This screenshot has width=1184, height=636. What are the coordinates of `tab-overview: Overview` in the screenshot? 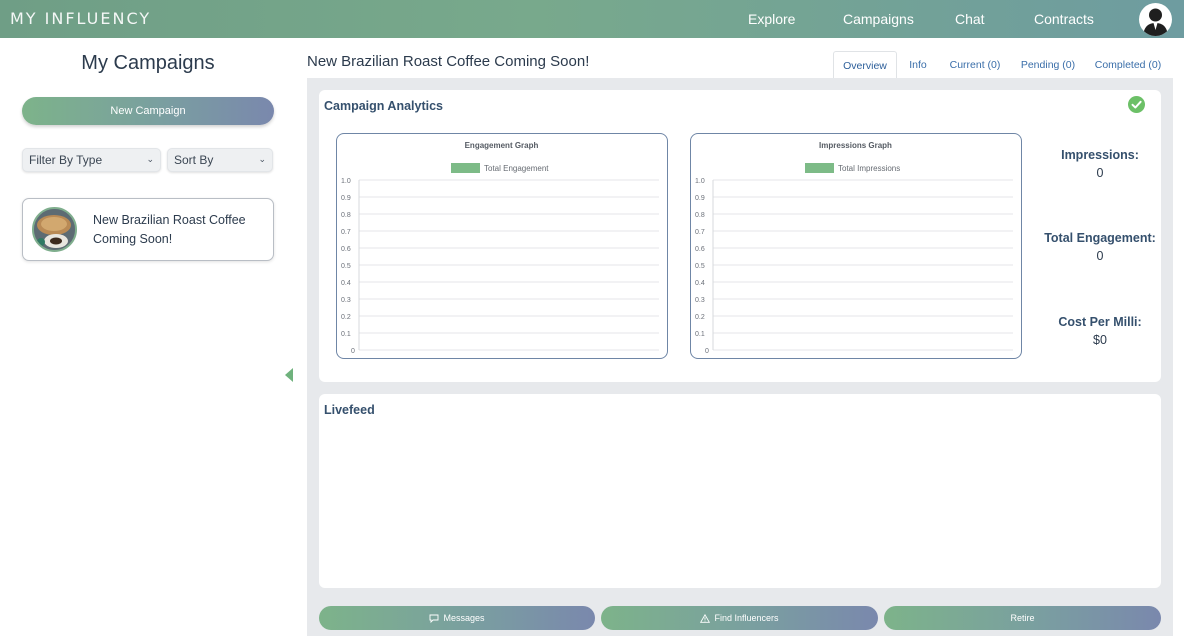 It's located at (865, 65).